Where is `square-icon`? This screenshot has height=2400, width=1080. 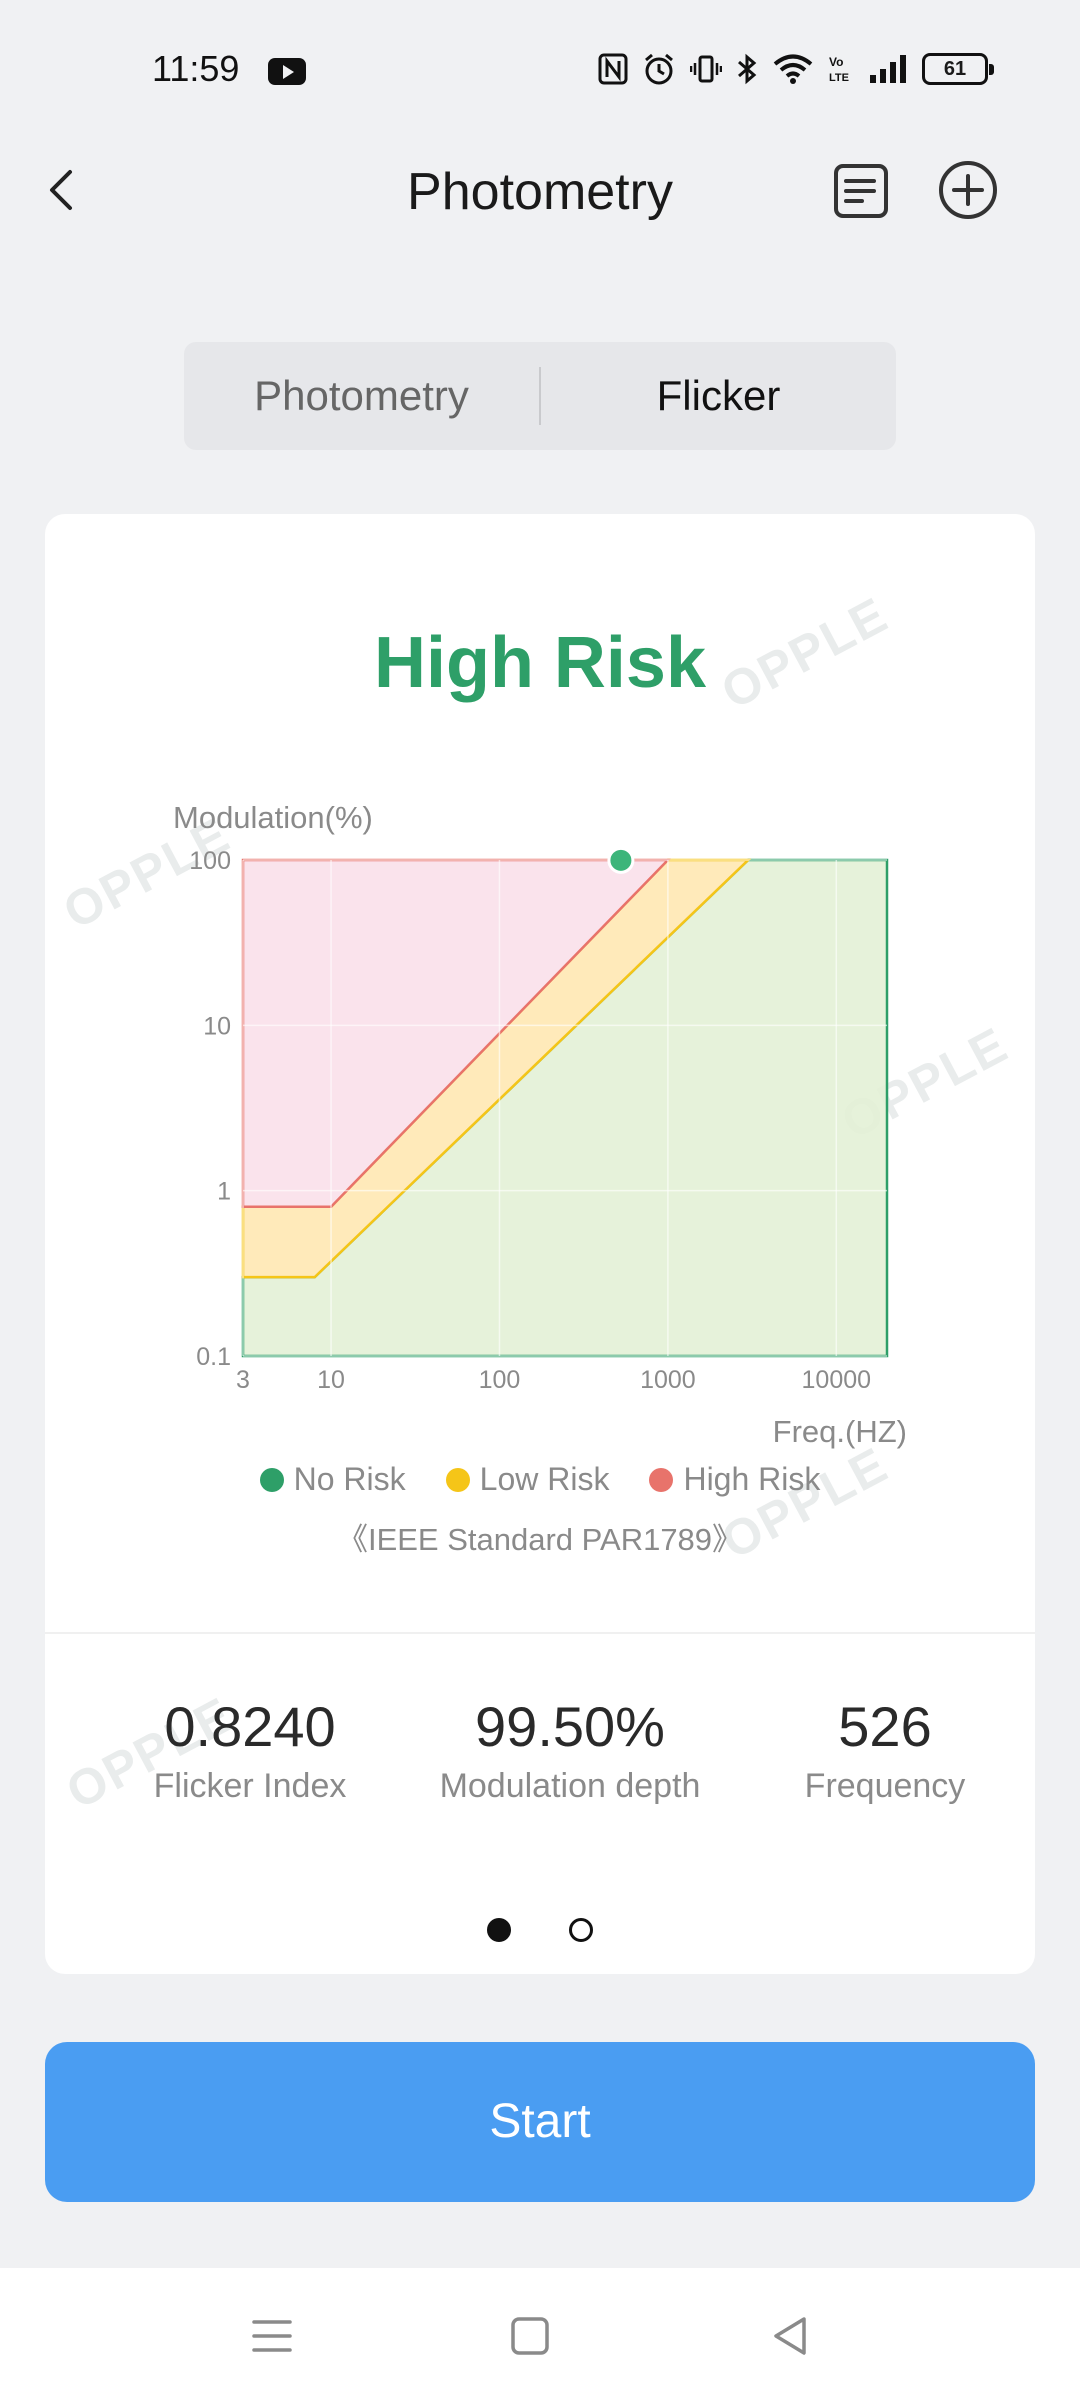
square-icon is located at coordinates (530, 2336).